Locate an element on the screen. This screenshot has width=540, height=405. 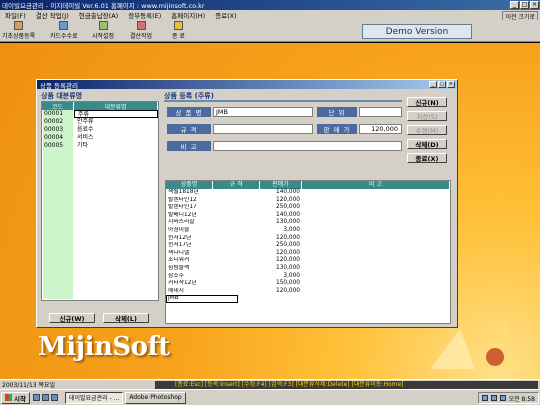
card-icon is located at coordinates (64, 25).